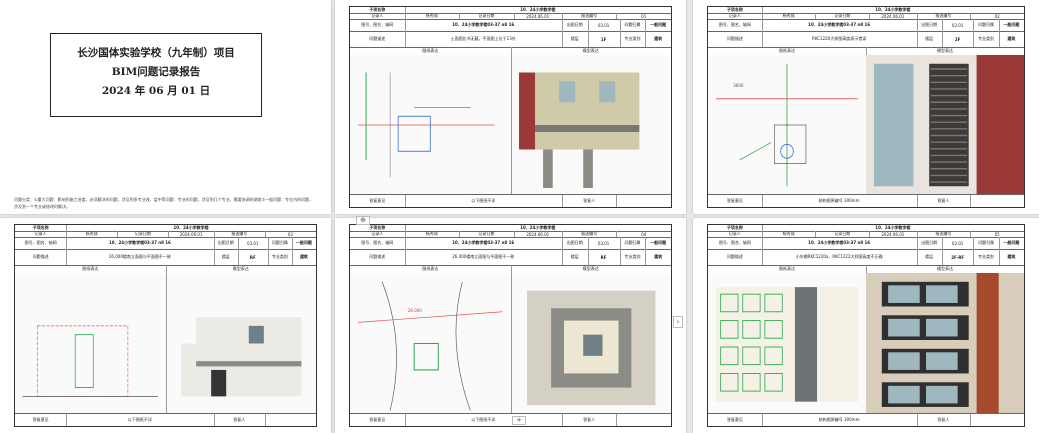 The height and width of the screenshot is (433, 1039). What do you see at coordinates (41, 257) in the screenshot?
I see `label-problem-desc: 问题描述` at bounding box center [41, 257].